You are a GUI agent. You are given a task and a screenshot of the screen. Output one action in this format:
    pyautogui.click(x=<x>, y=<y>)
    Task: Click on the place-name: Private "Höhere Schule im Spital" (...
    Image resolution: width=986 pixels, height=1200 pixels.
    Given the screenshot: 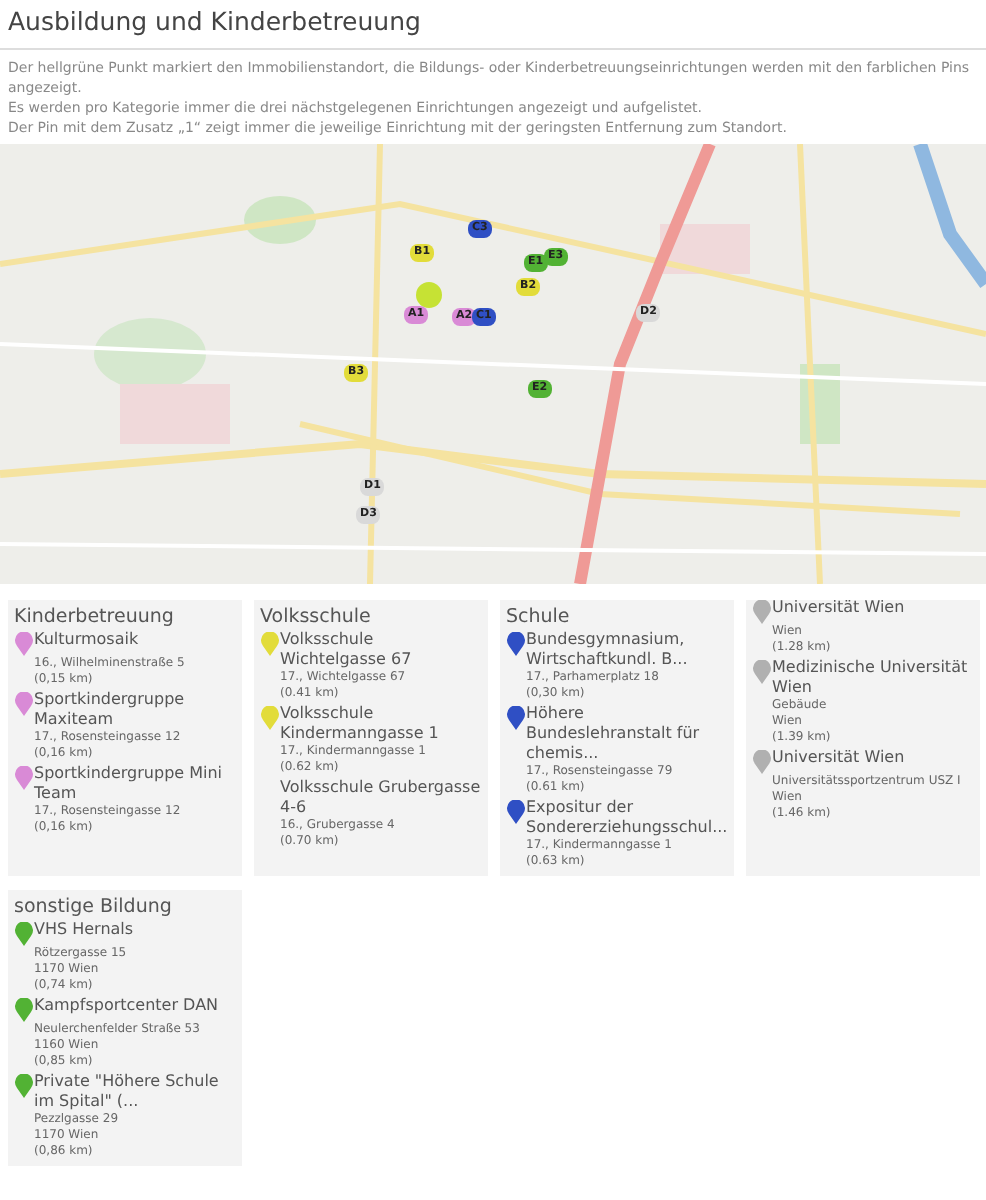 What is the action you would take?
    pyautogui.click(x=127, y=1092)
    